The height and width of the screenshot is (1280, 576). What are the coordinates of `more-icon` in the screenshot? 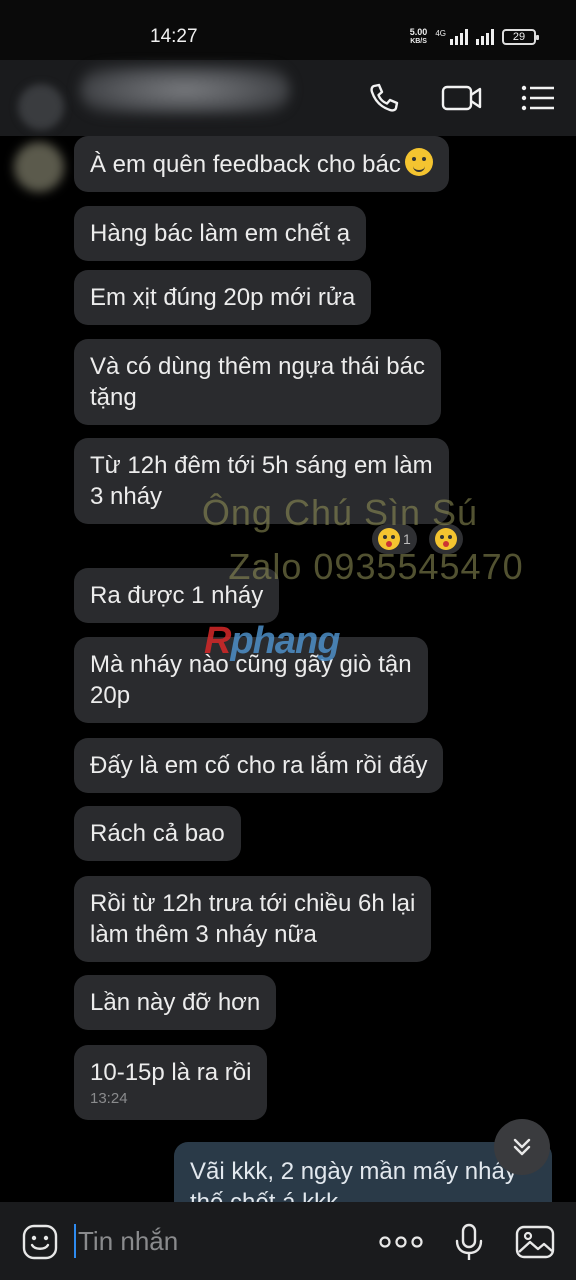 It's located at (401, 1244).